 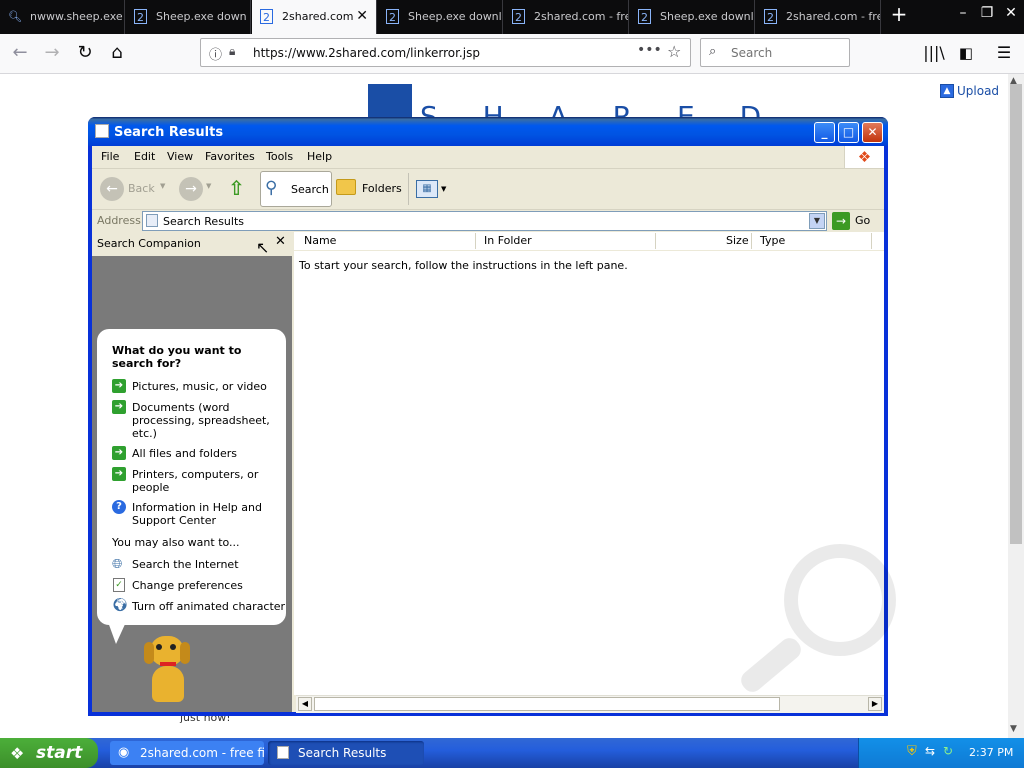 I want to click on sidebar-icon: ◧, so click(x=966, y=54).